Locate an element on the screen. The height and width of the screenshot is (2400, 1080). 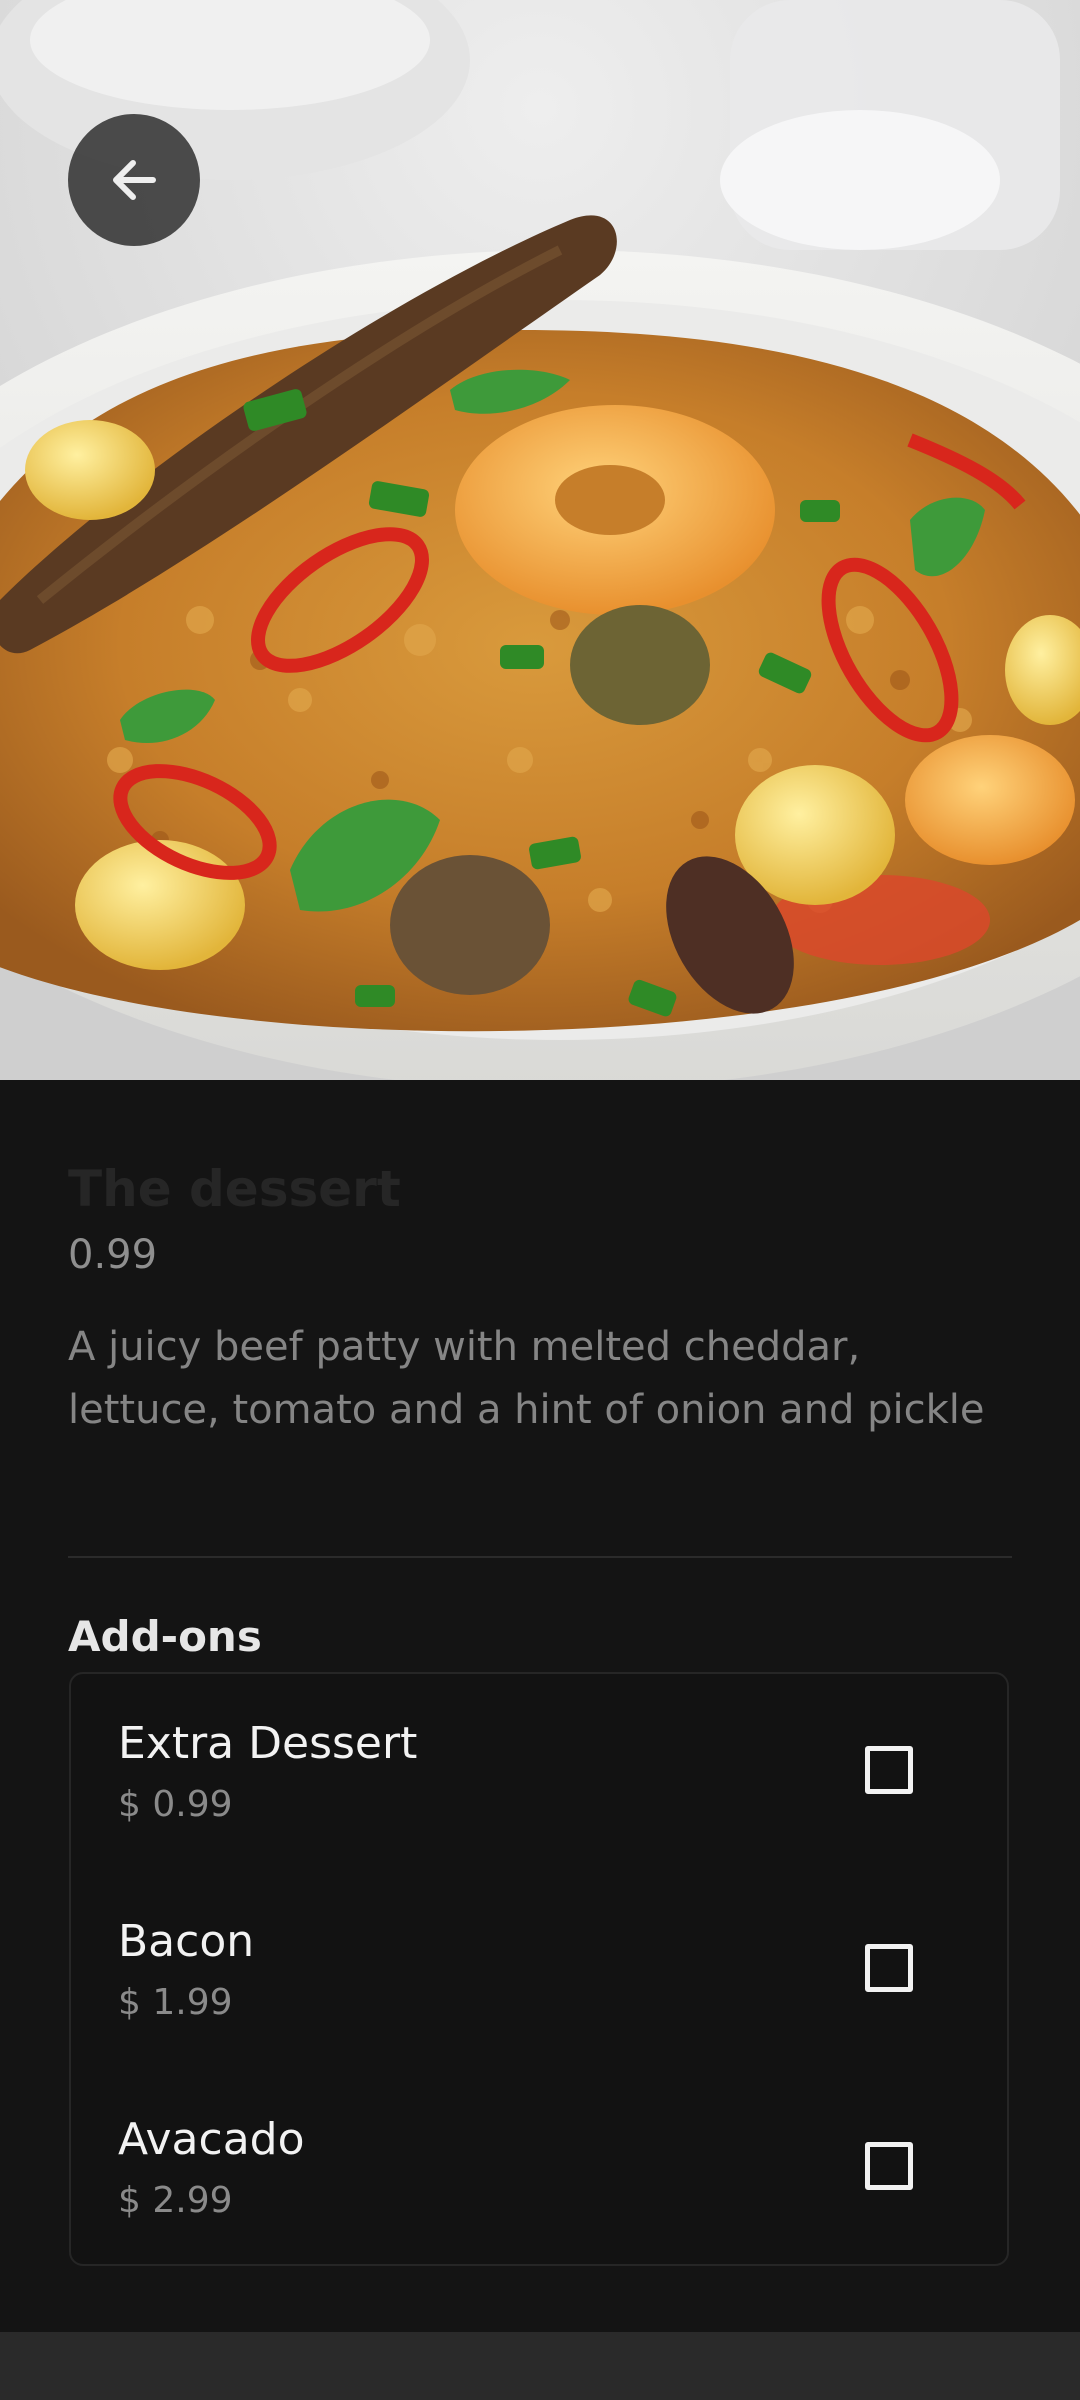
addon-item-avacado: Avacado $ 2.99 is located at coordinates (539, 2168).